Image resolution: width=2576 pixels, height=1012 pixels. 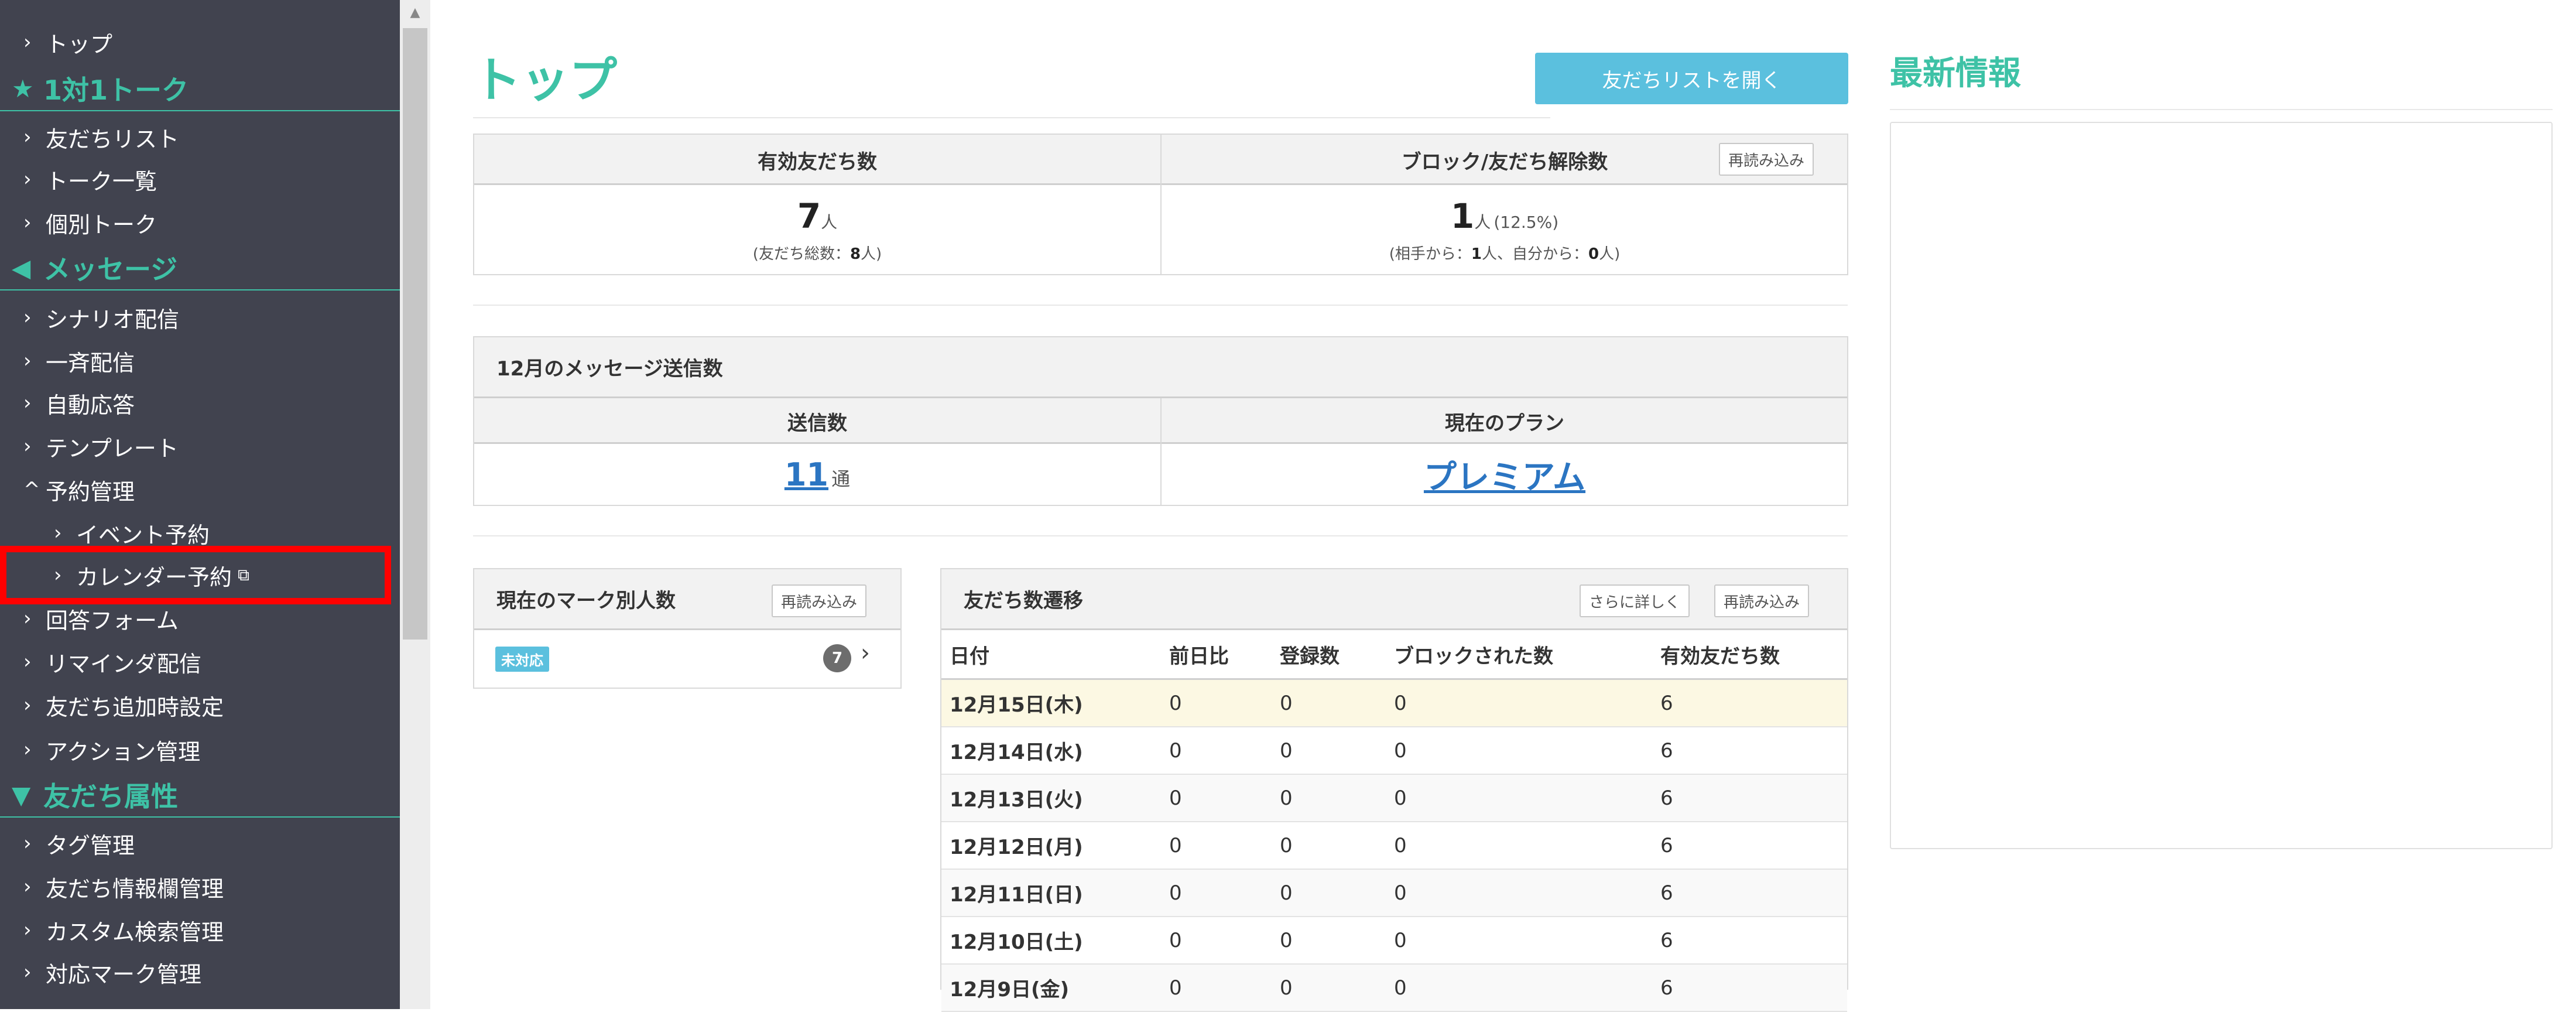 What do you see at coordinates (200, 490) in the screenshot?
I see `sidebar-item-reservation: ^ 予約管理` at bounding box center [200, 490].